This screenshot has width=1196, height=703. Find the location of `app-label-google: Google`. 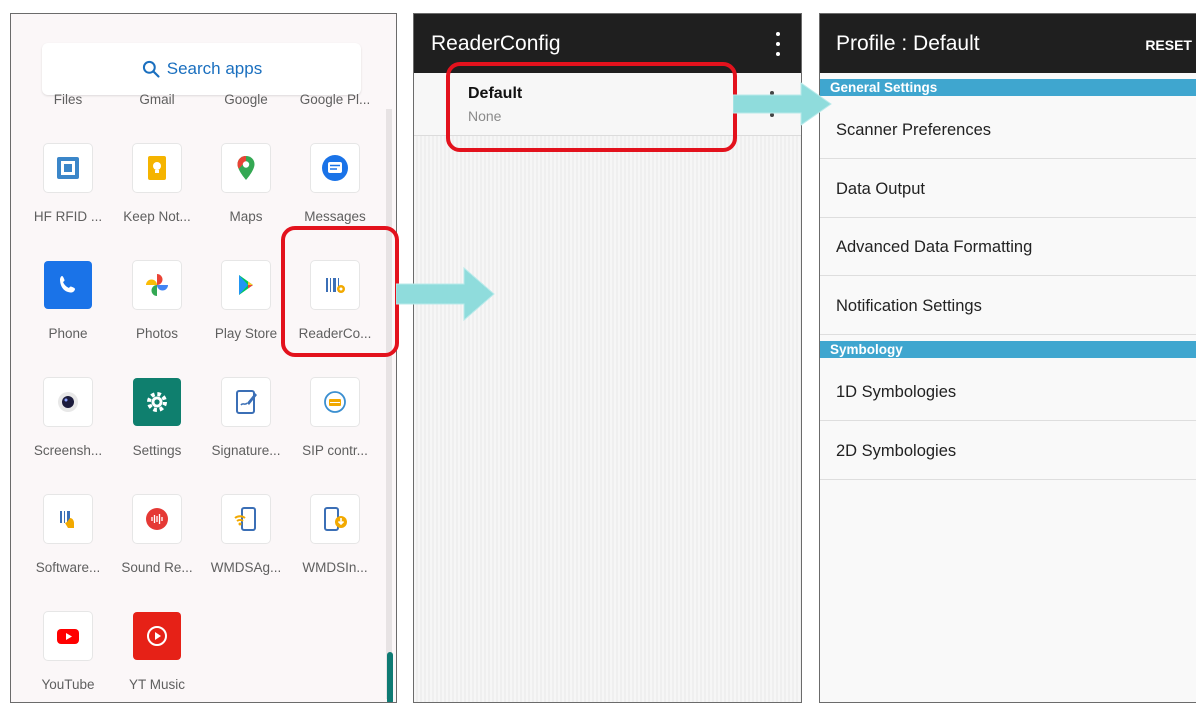

app-label-google: Google is located at coordinates (246, 99).